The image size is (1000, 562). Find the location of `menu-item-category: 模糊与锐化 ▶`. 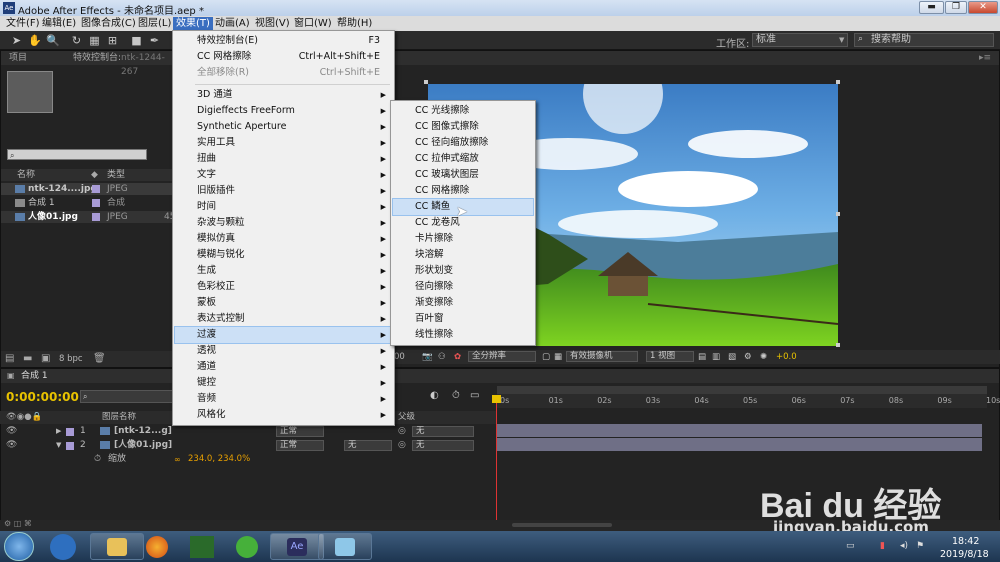

menu-item-category: 模糊与锐化 ▶ is located at coordinates (283, 255).